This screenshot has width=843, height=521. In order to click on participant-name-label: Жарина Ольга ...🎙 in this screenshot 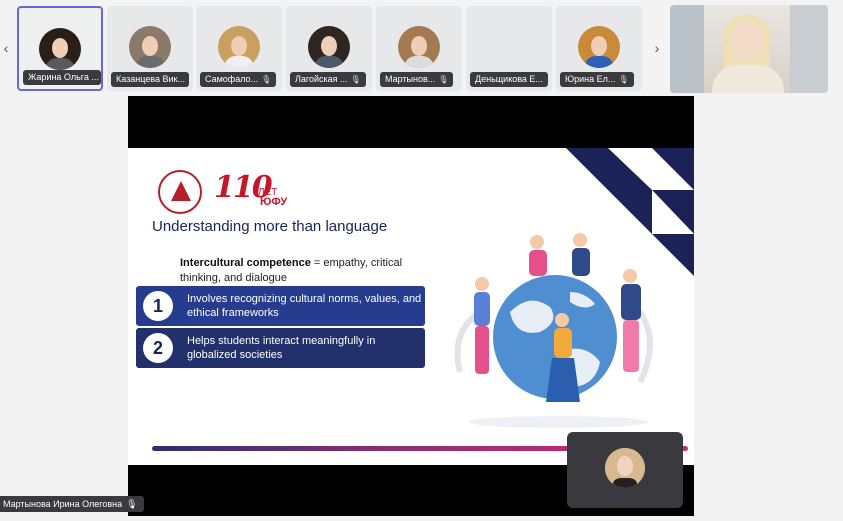, I will do `click(62, 77)`.